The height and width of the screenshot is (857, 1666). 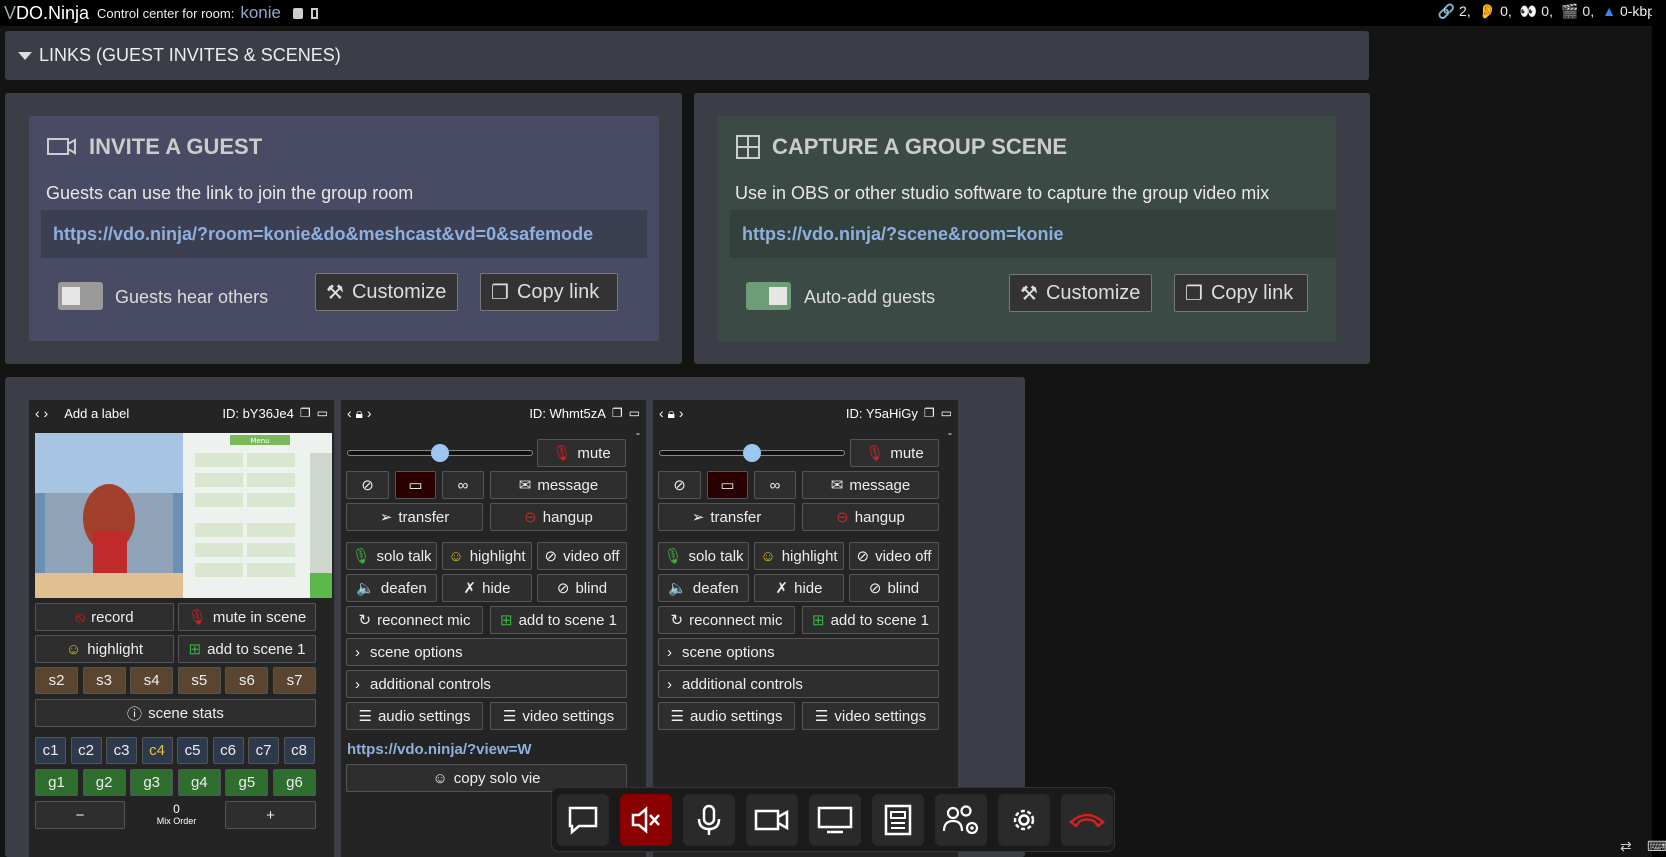 I want to click on scene-s2-button: s2, so click(x=56, y=680).